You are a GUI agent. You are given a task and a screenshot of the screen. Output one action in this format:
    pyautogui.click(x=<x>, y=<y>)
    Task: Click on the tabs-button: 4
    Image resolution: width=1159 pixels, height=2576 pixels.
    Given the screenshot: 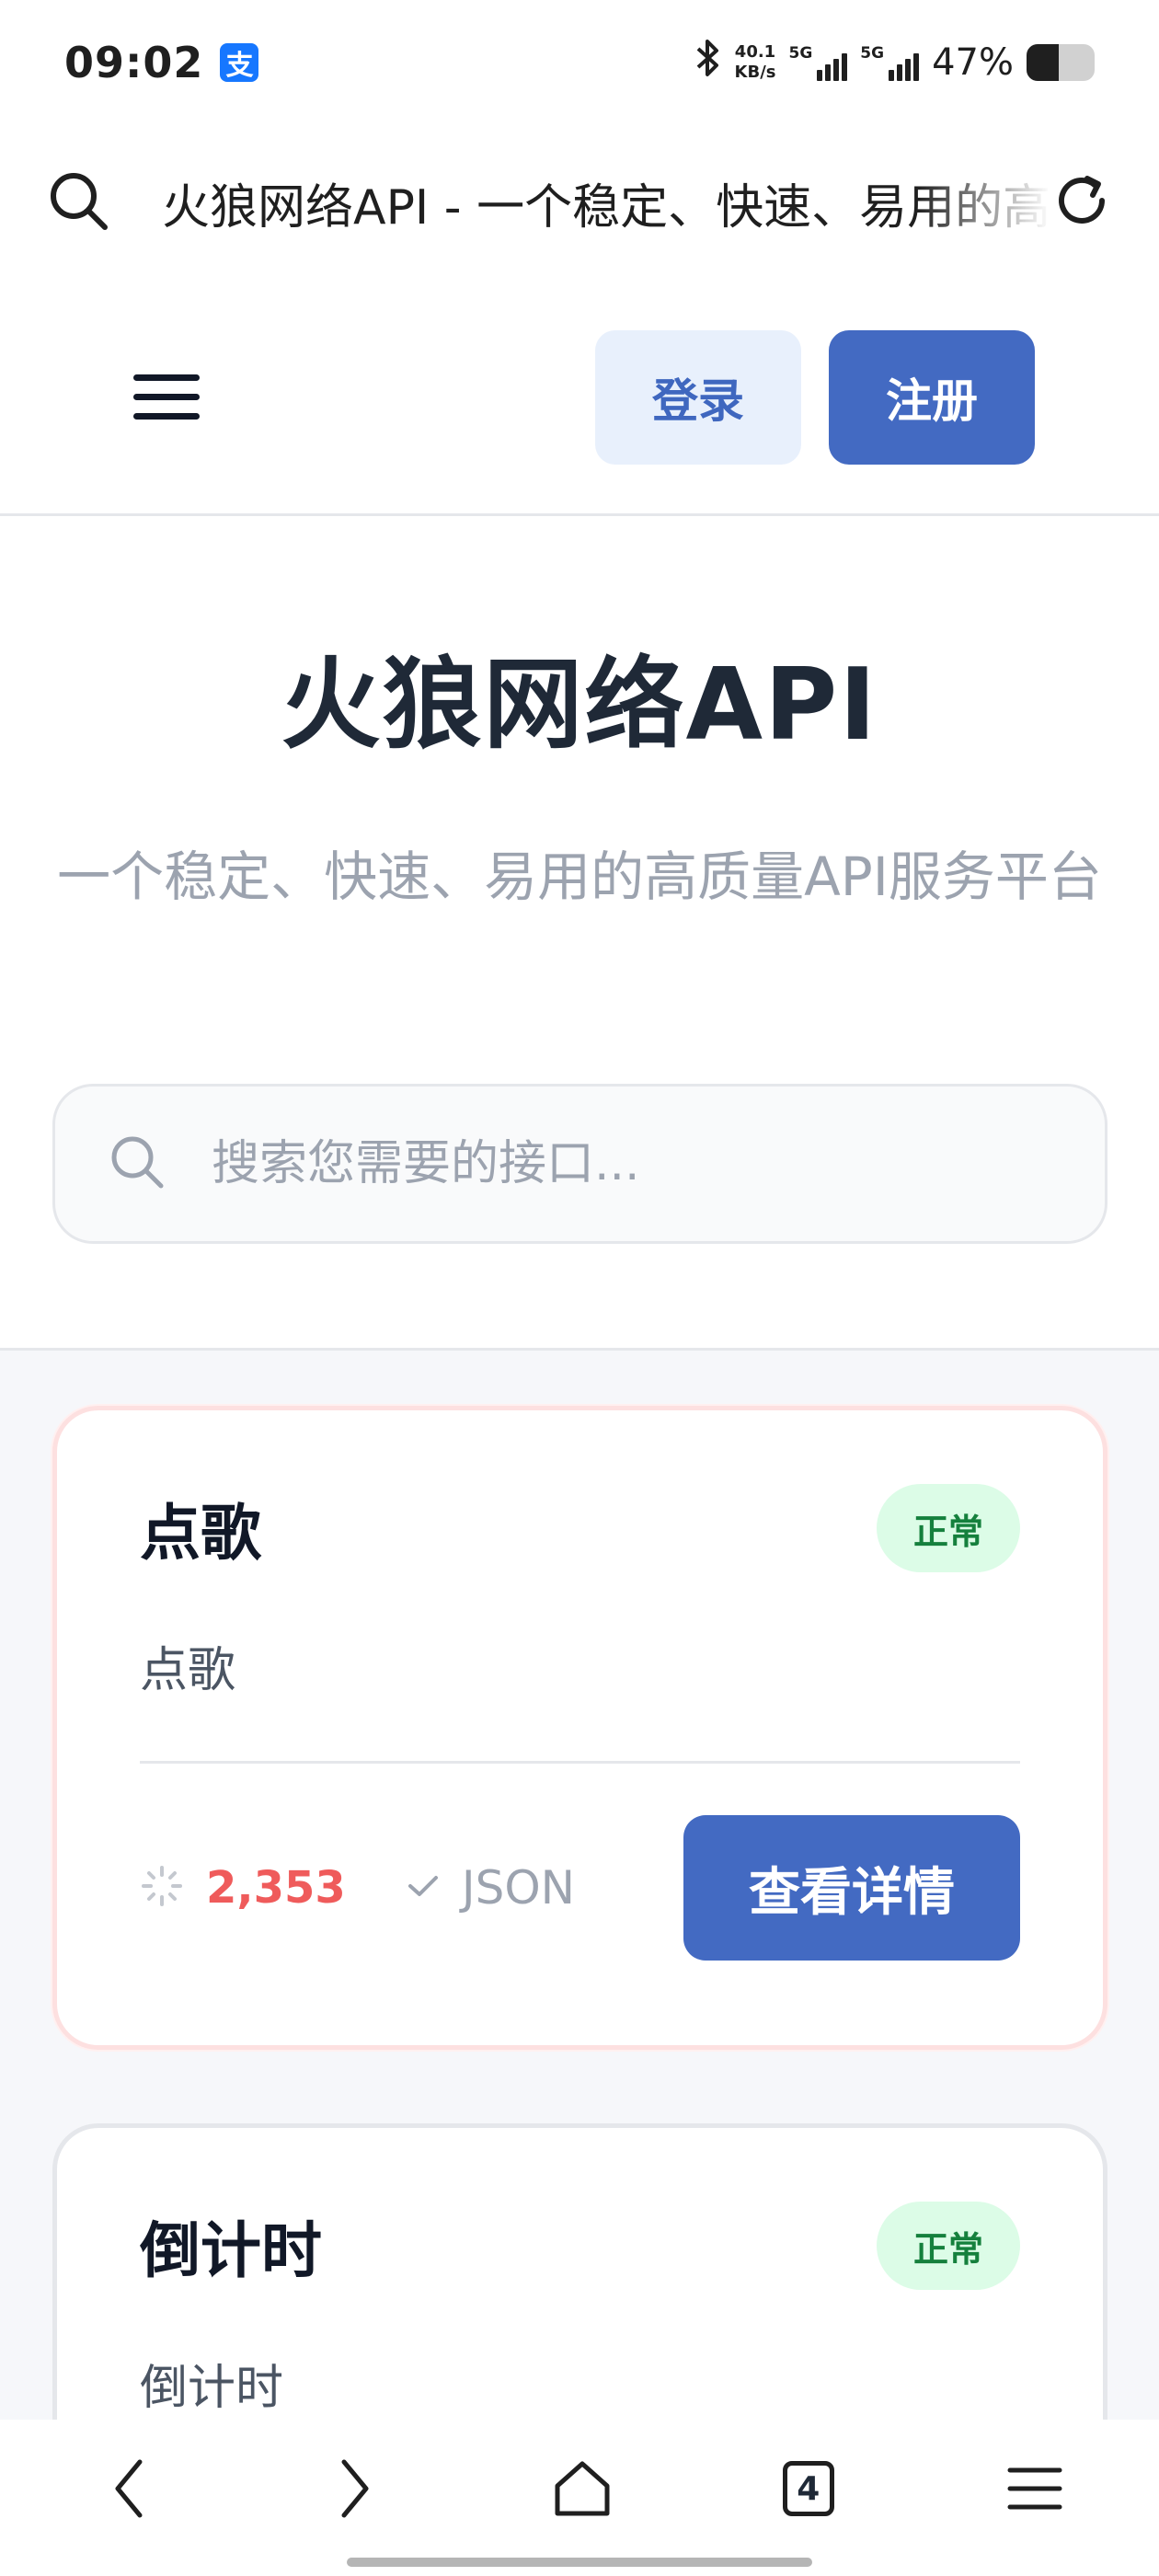 What is the action you would take?
    pyautogui.click(x=808, y=2488)
    